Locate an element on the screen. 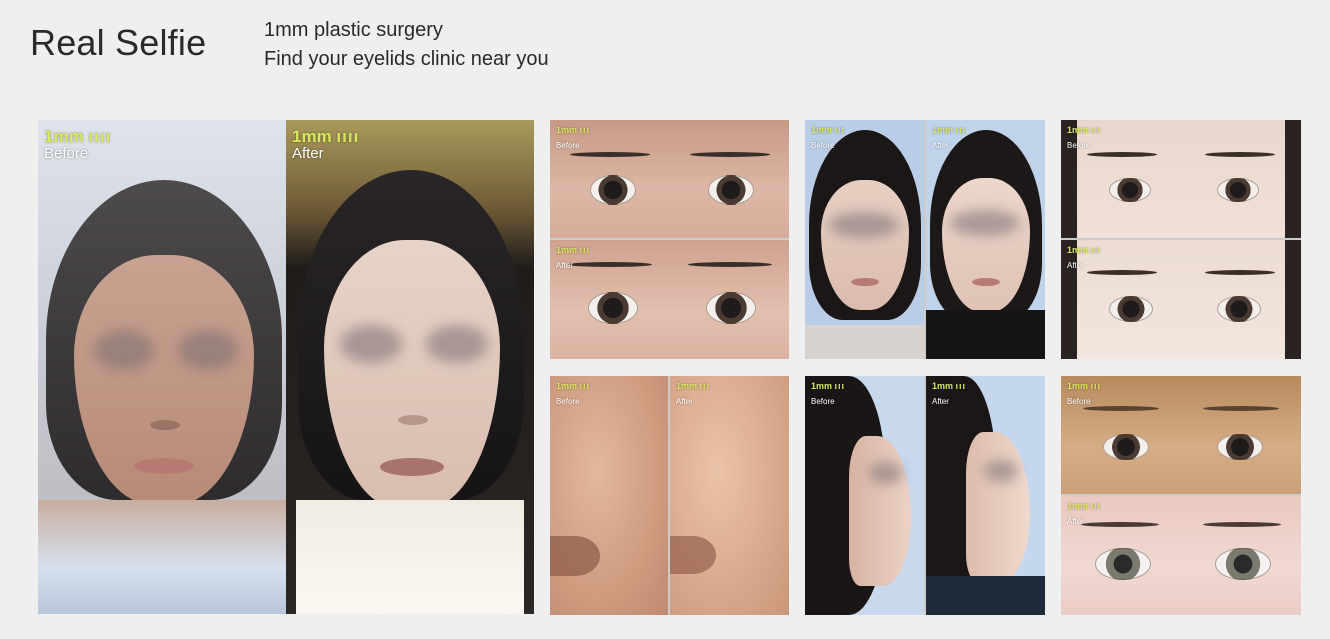  gallery-tile-nose-profile: 1mm ııı Before 1mm ııı After is located at coordinates (925, 495).